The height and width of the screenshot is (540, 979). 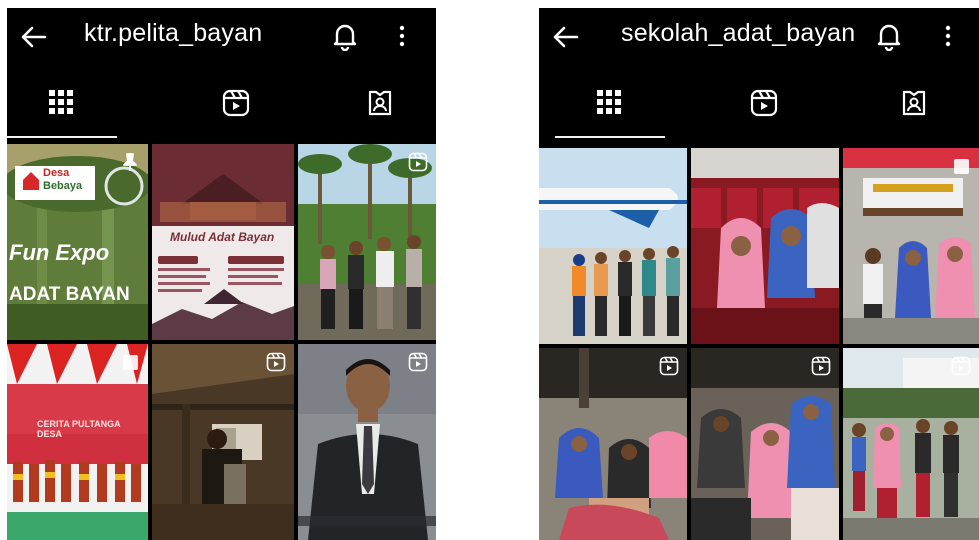 I want to click on post-thumbnail: CERITA PULTANGA DESA, so click(x=77, y=442).